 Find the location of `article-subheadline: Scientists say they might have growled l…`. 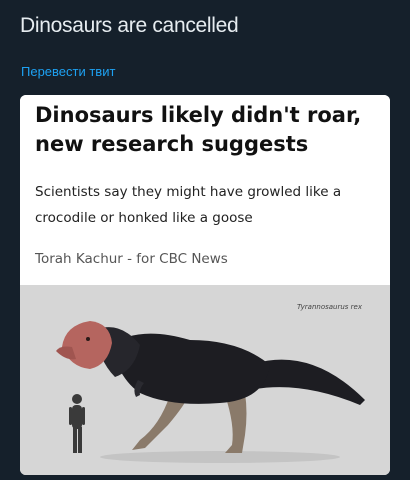

article-subheadline: Scientists say they might have growled l… is located at coordinates (188, 205).